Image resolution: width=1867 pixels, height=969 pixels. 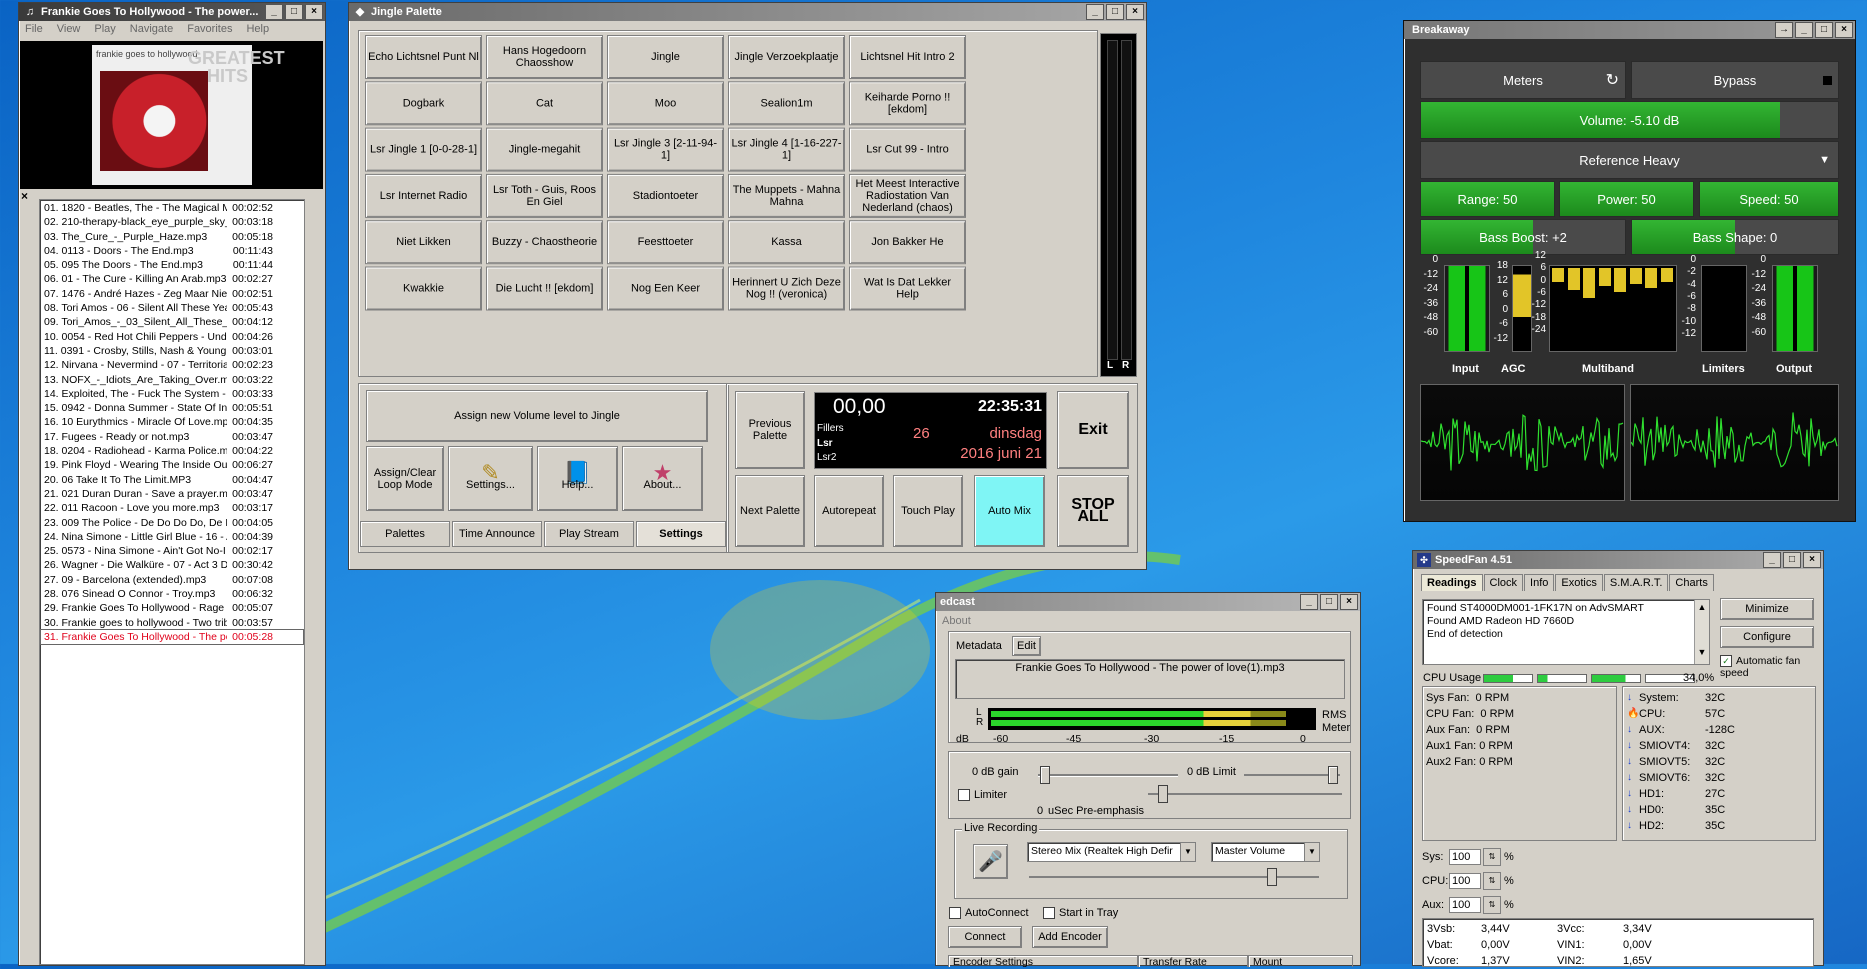 I want to click on jingle-button: Keiharde Porno !! [ekdom], so click(x=907, y=103).